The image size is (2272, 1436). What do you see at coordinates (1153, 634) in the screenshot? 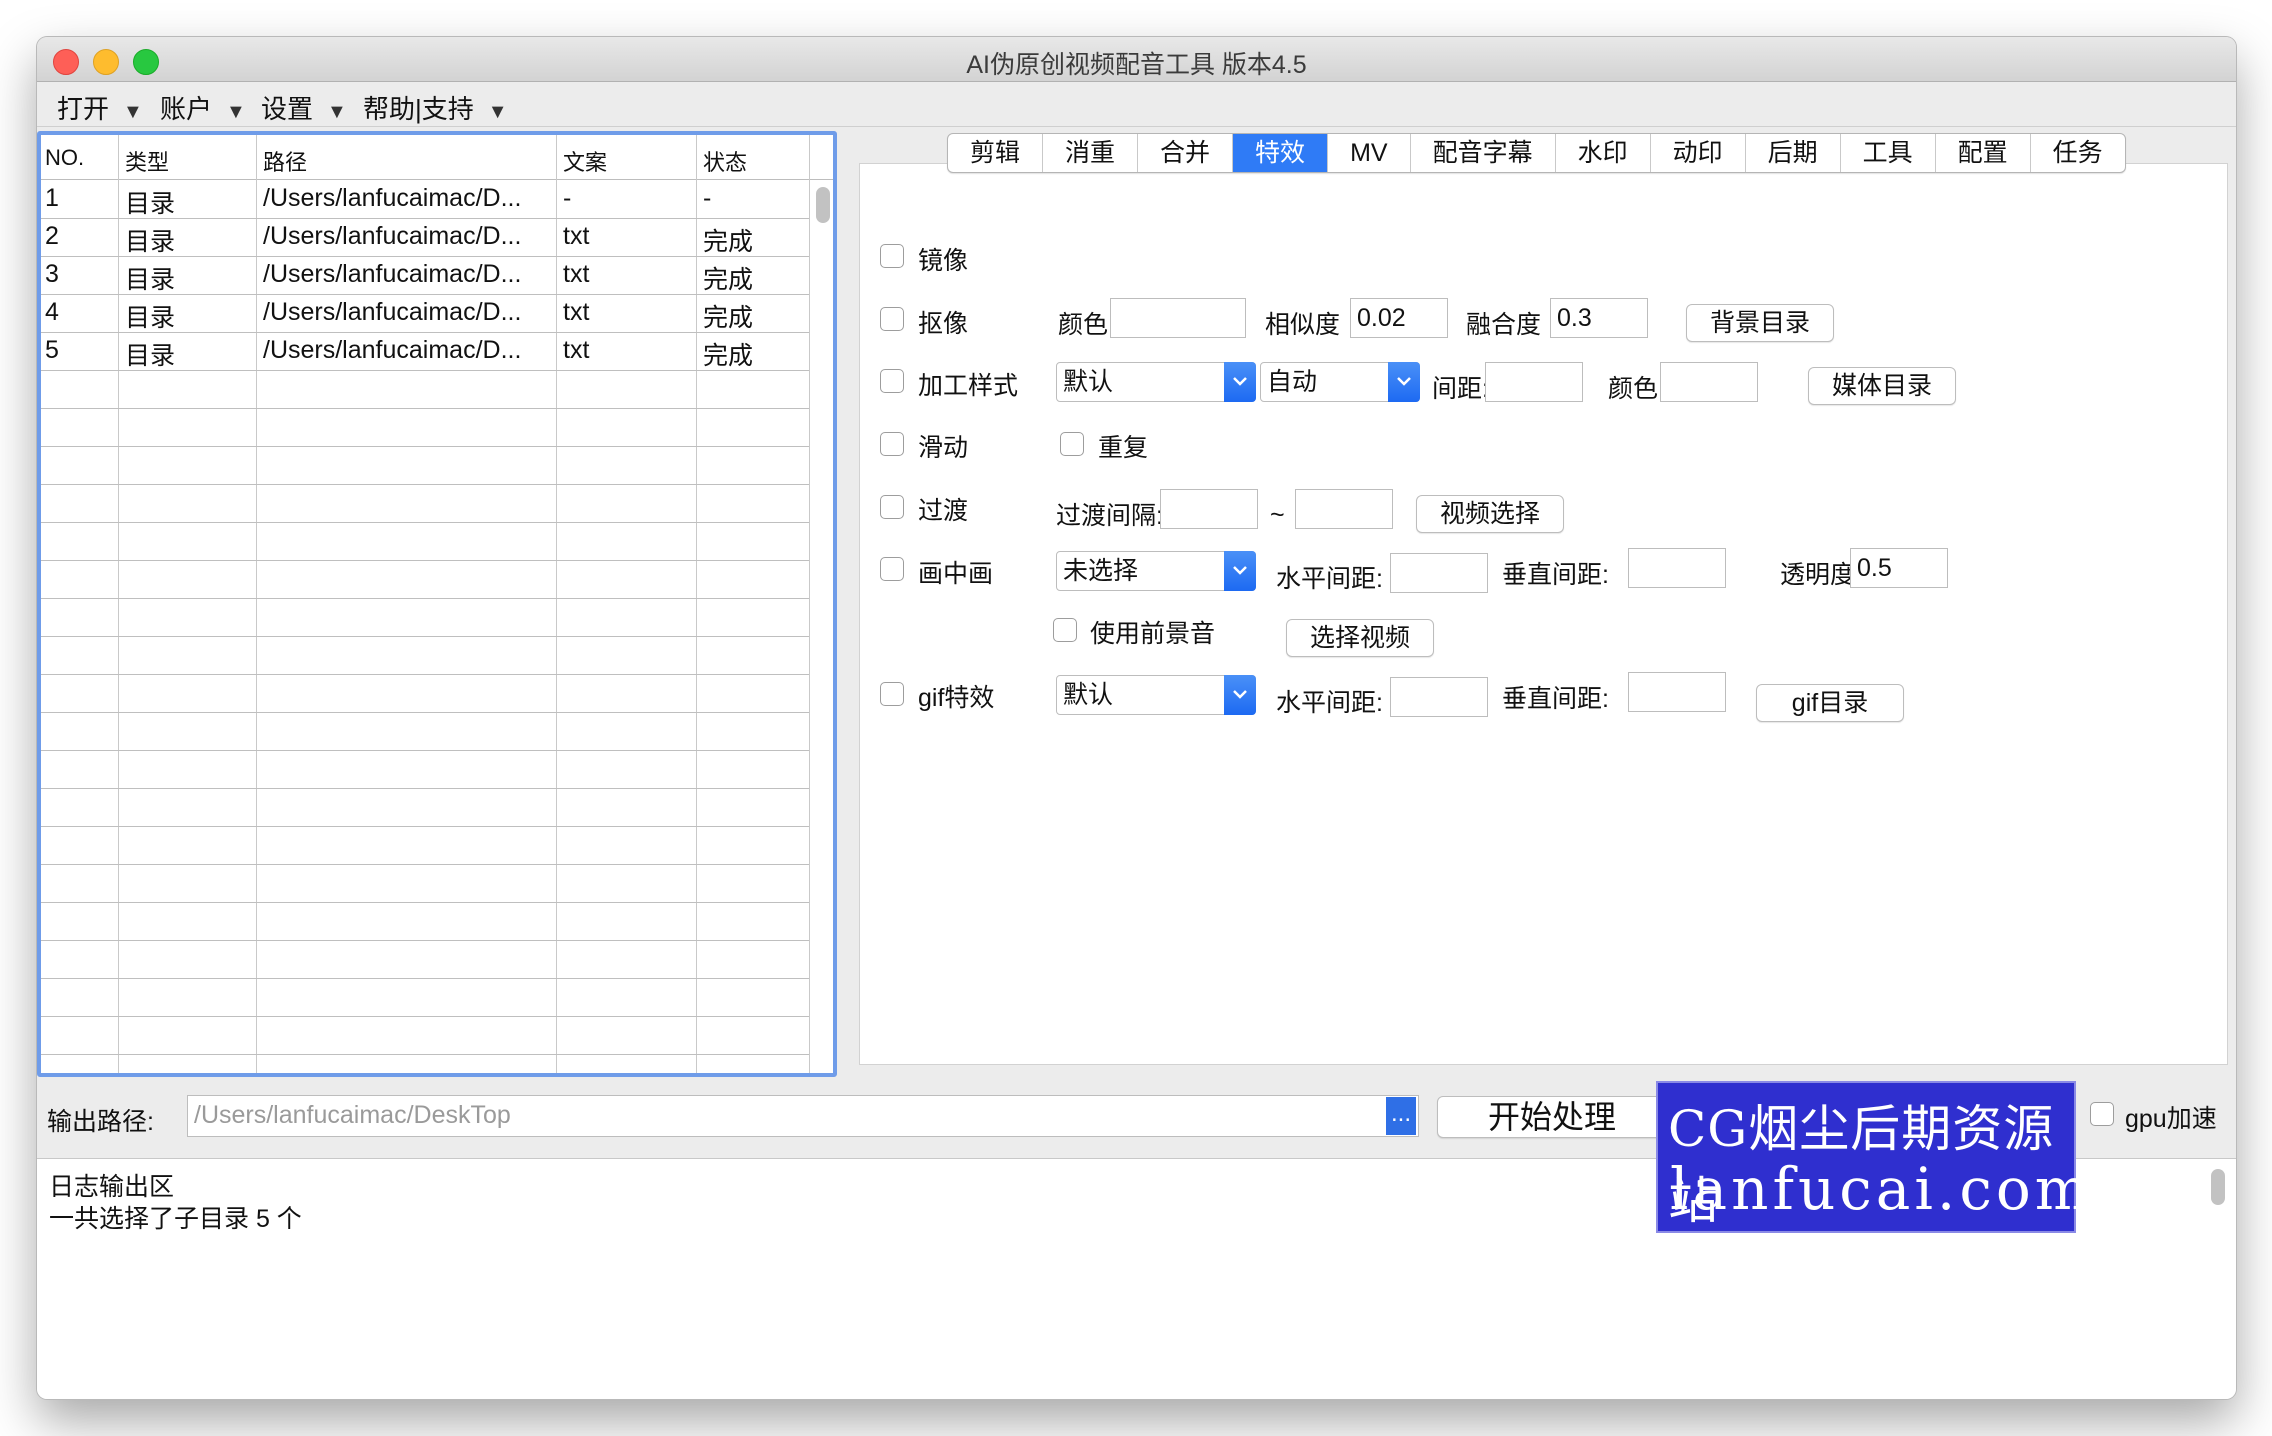
I see `use-fg-audio-label: 使用前景音` at bounding box center [1153, 634].